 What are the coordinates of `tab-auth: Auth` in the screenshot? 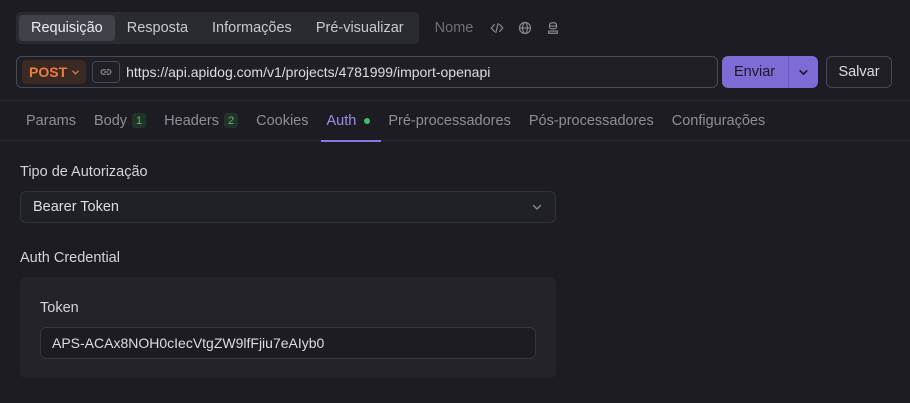 It's located at (351, 121).